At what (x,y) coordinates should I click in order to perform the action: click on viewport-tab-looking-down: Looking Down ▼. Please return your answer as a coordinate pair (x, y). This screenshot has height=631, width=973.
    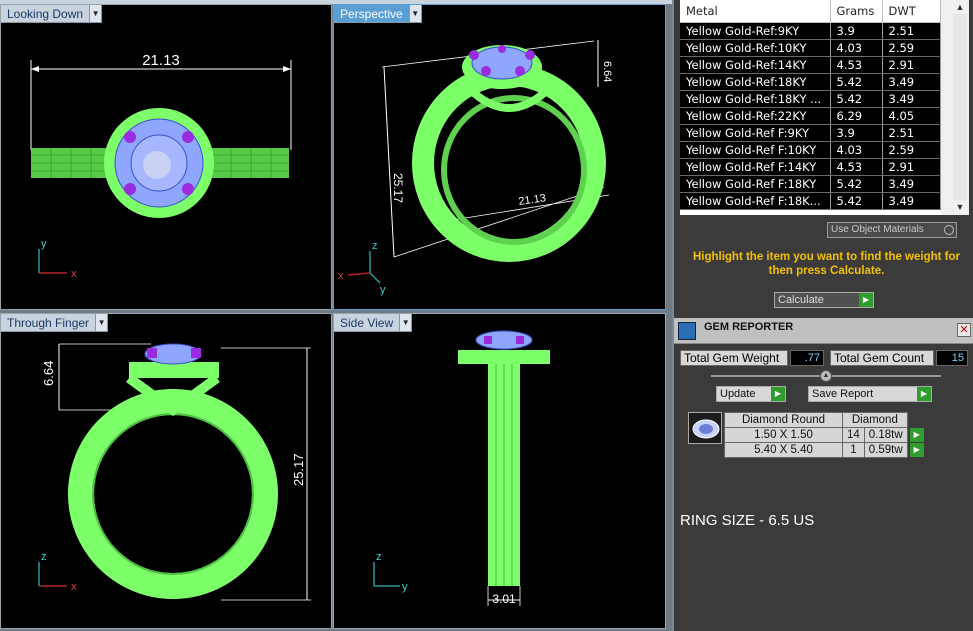
    Looking at the image, I should click on (52, 14).